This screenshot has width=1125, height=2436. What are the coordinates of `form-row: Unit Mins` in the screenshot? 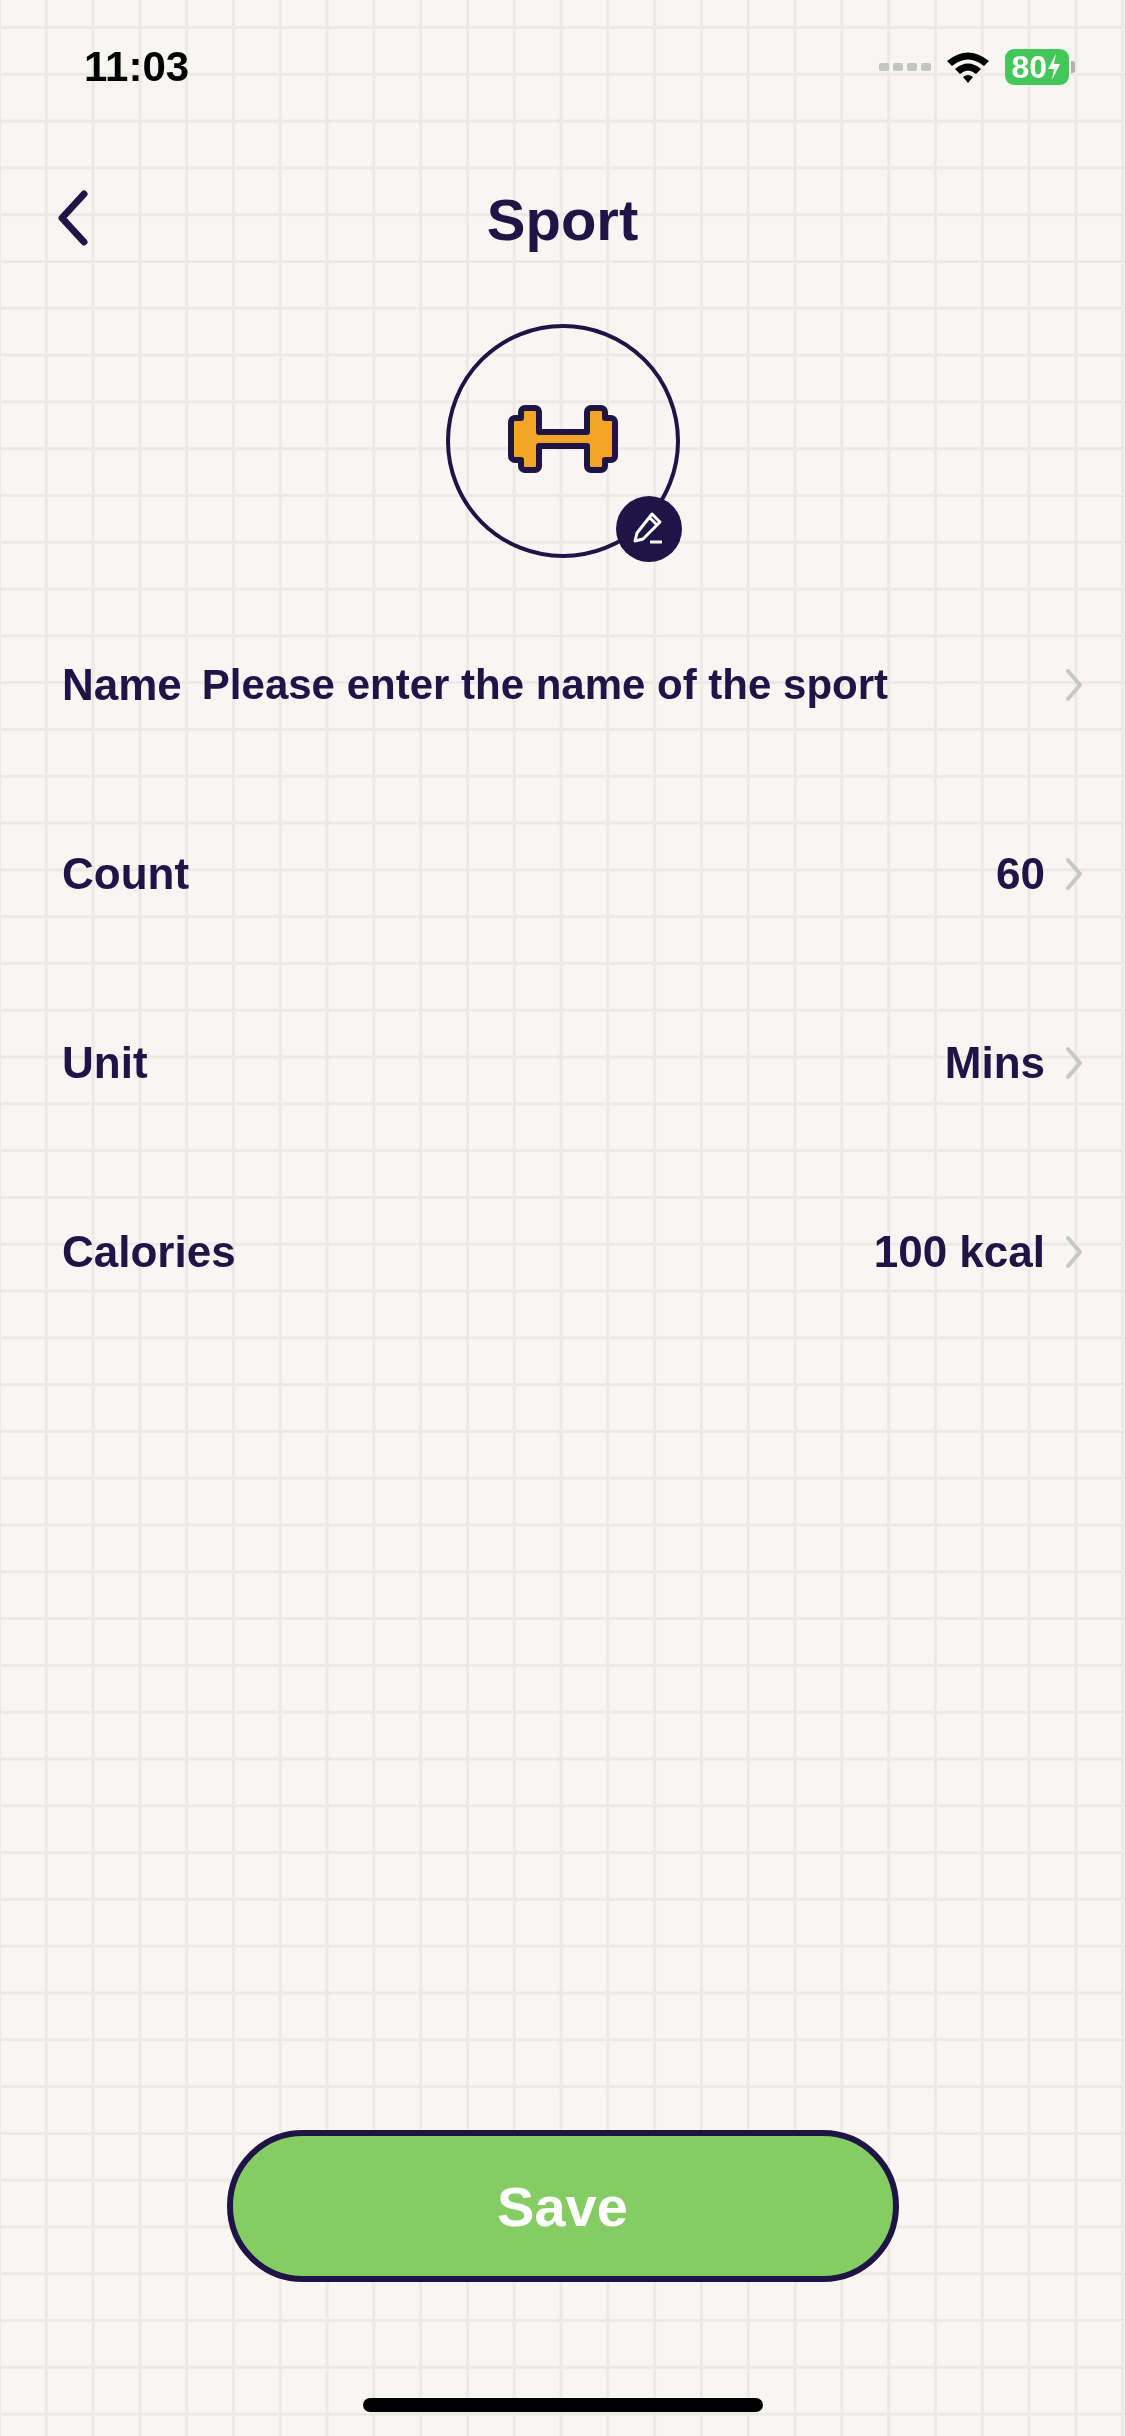 It's located at (562, 1062).